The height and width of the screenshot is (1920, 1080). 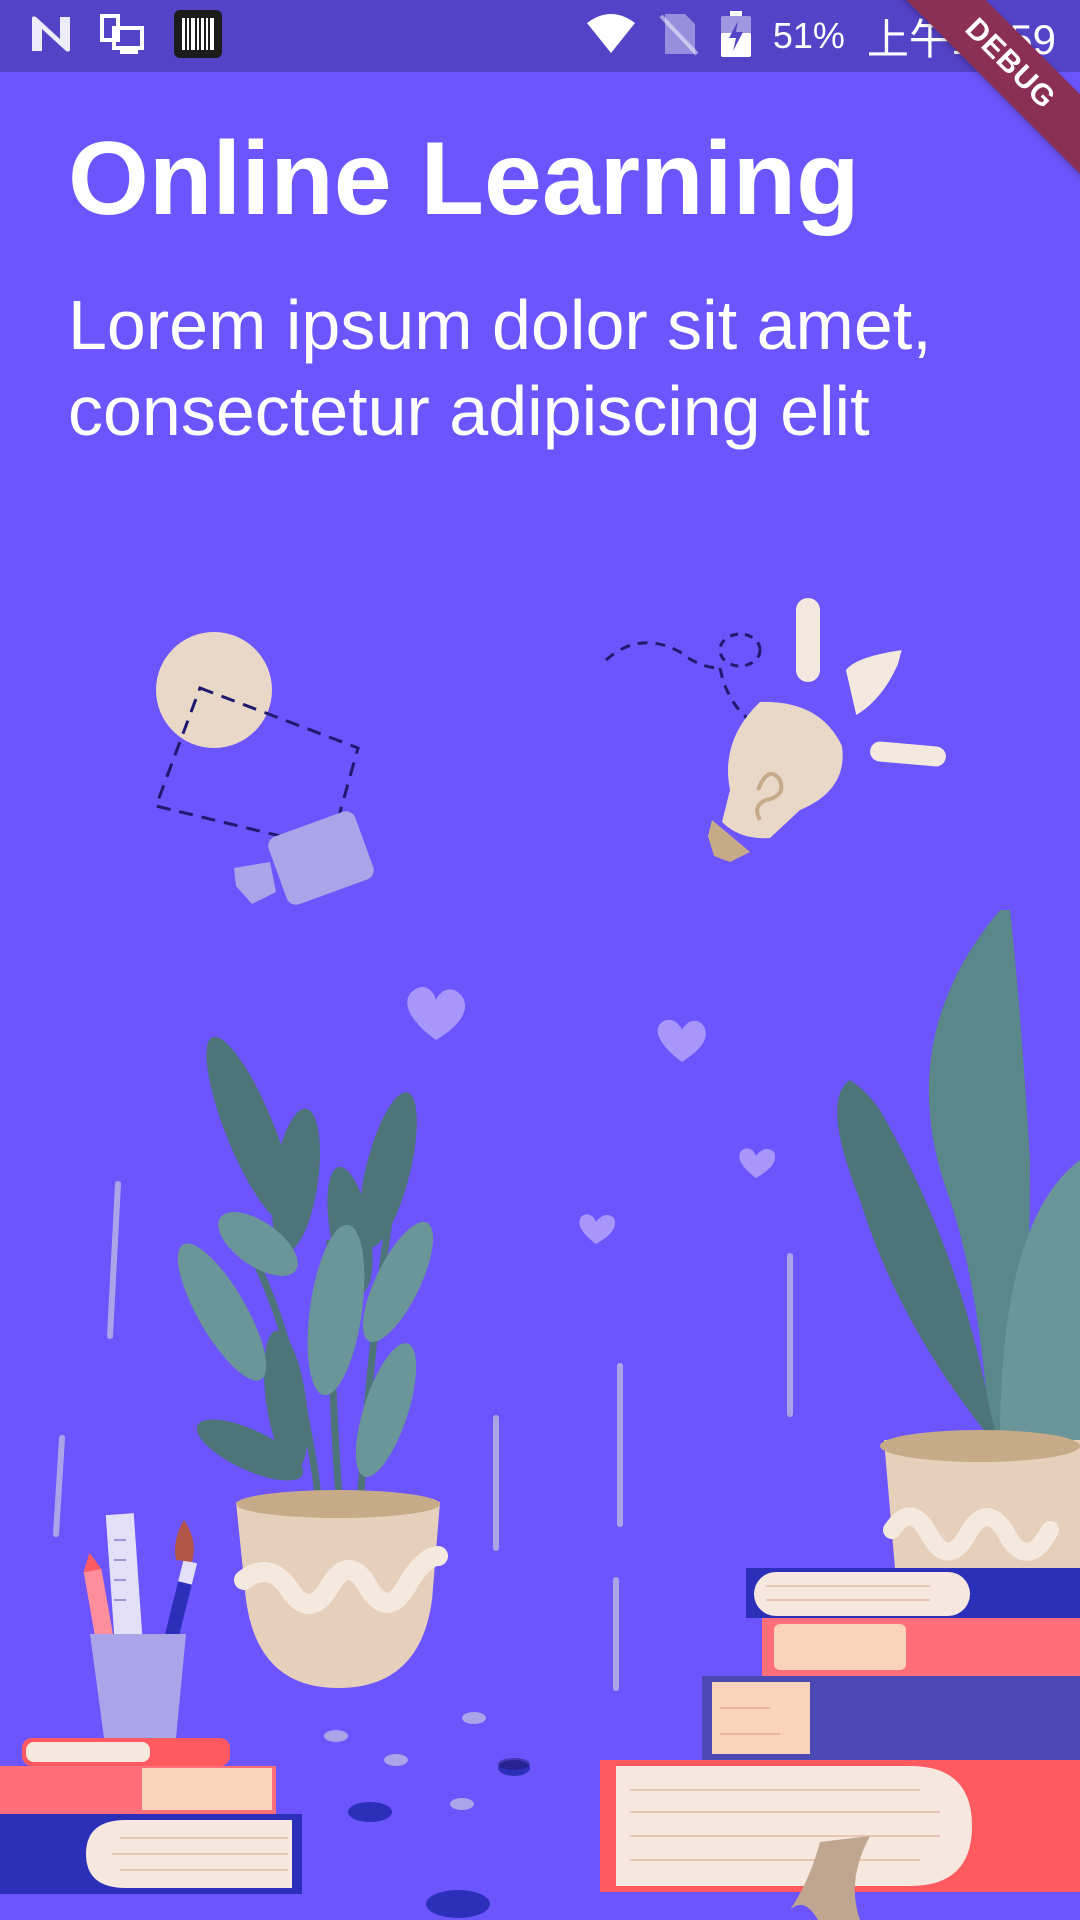 What do you see at coordinates (591, 1115) in the screenshot?
I see `hearts-decoration` at bounding box center [591, 1115].